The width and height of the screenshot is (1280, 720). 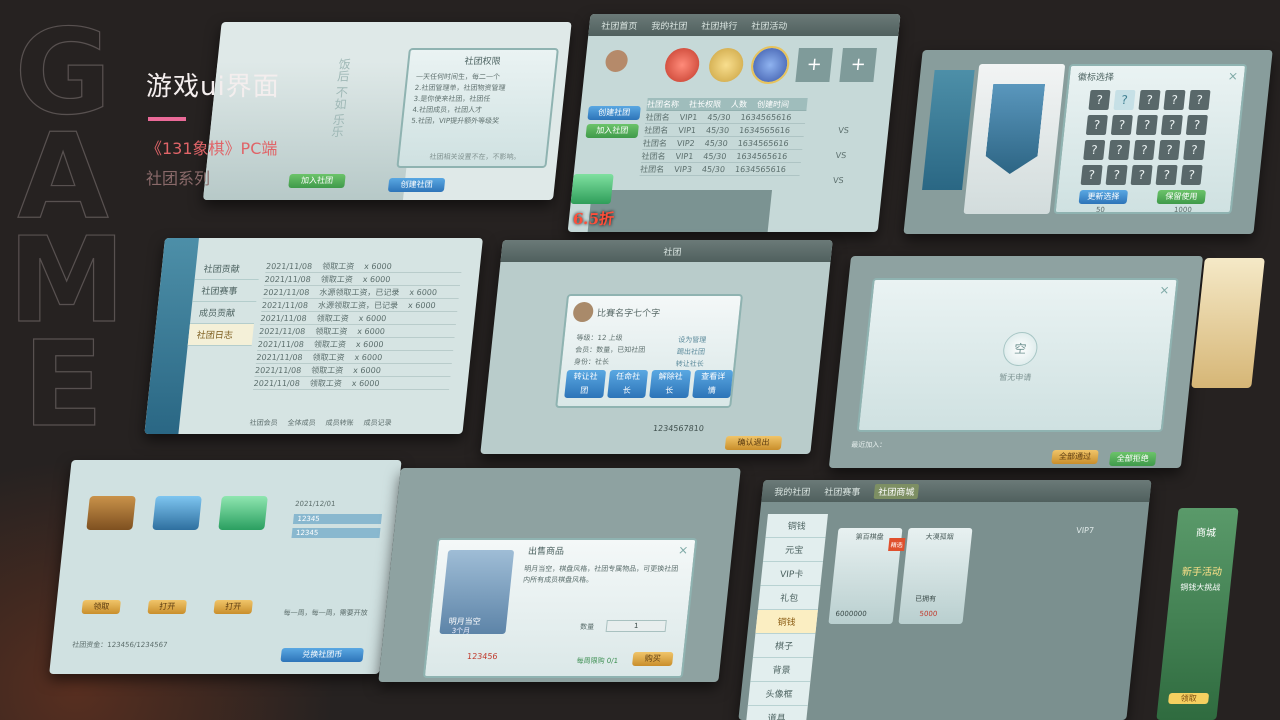 What do you see at coordinates (612, 131) in the screenshot?
I see `join-club-button: 加入社团` at bounding box center [612, 131].